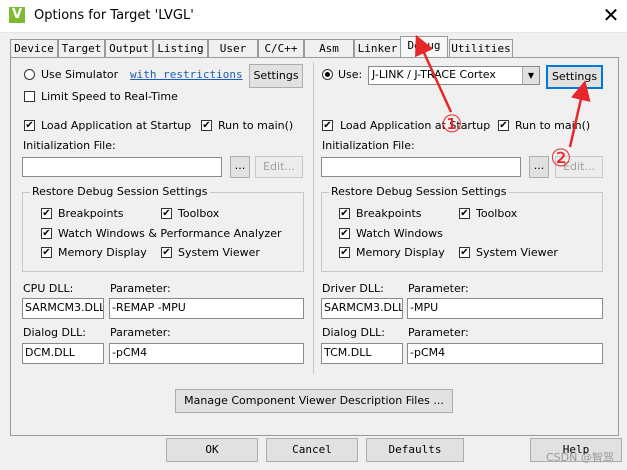 Image resolution: width=627 pixels, height=470 pixels. I want to click on arrow-one, so click(434, 73).